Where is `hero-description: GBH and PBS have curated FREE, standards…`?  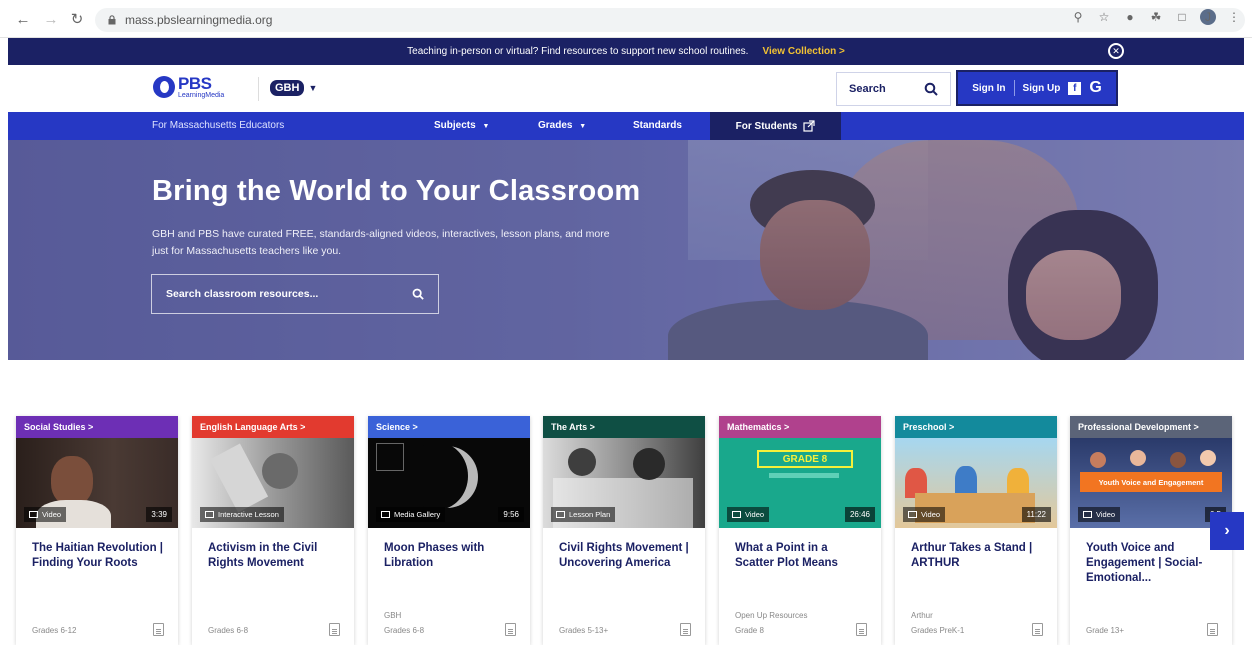 hero-description: GBH and PBS have curated FREE, standards… is located at coordinates (381, 242).